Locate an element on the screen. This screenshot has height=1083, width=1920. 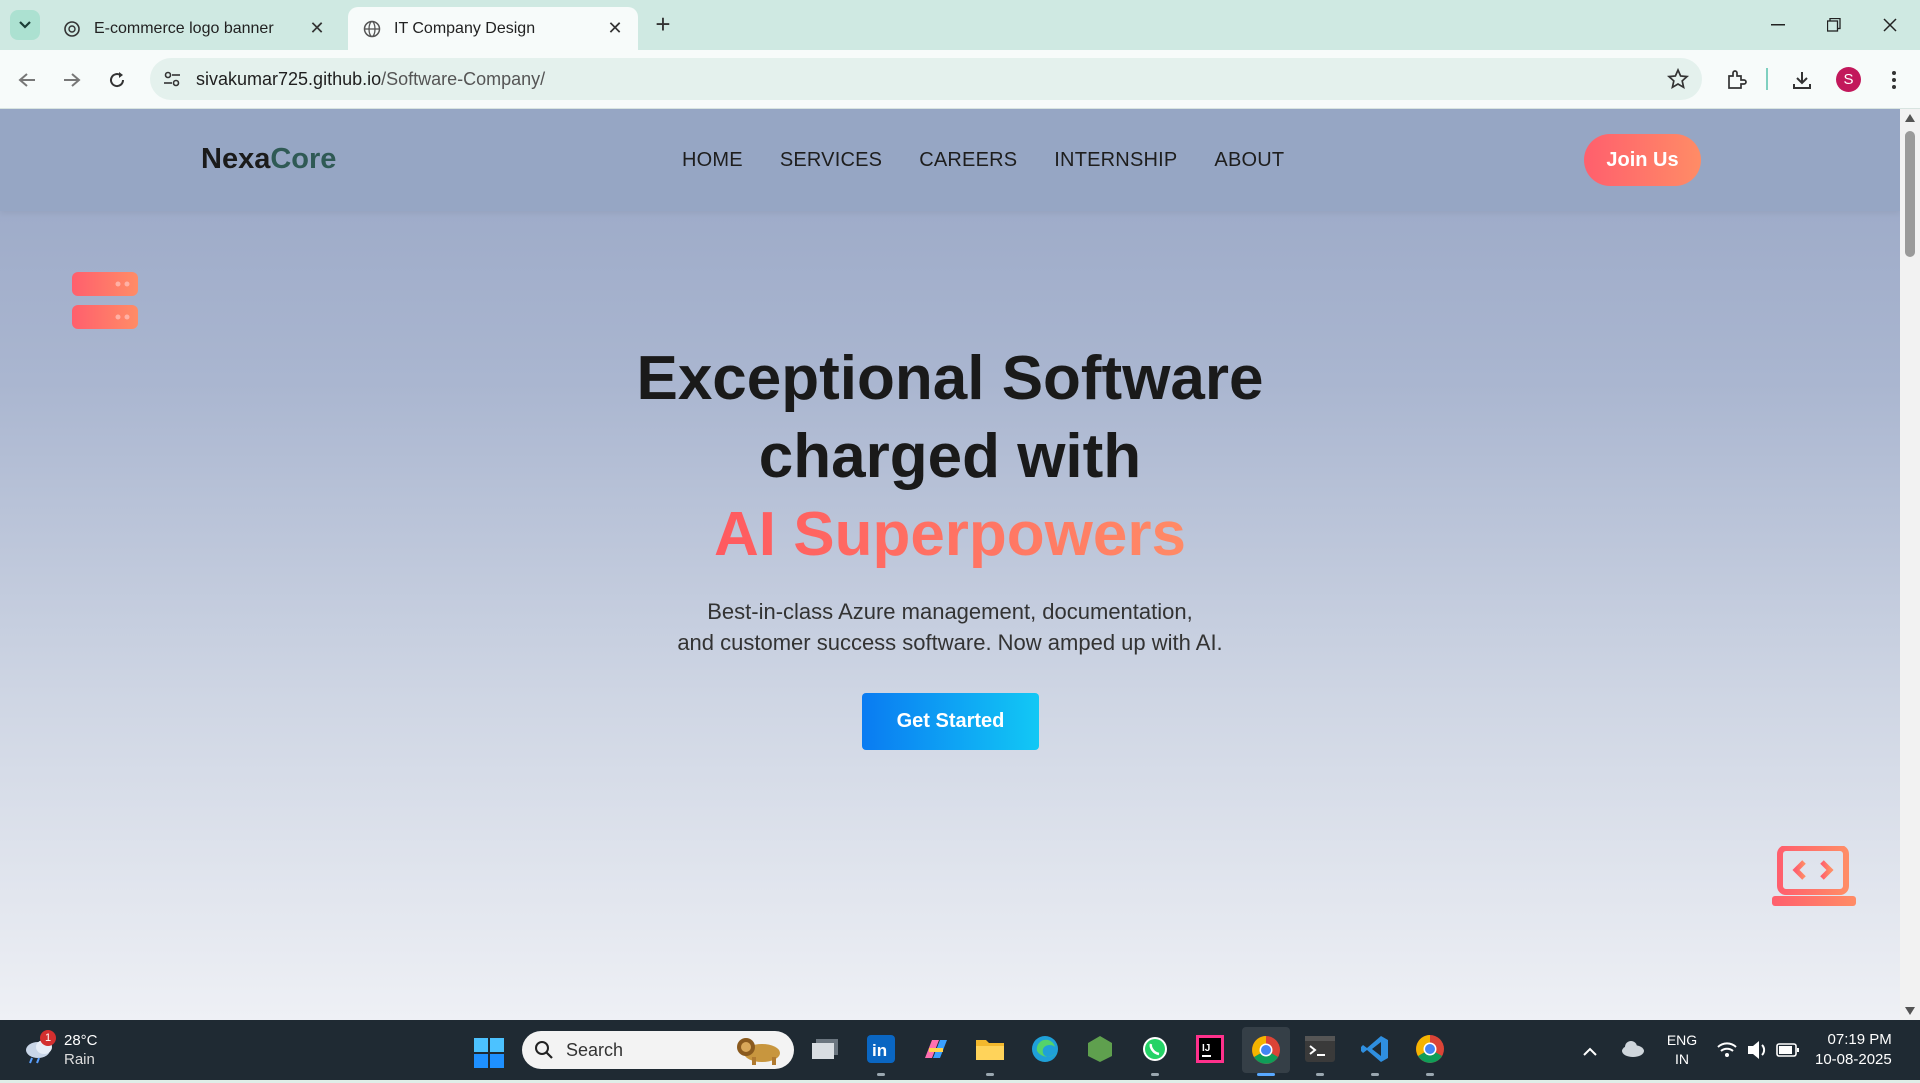
download-icon is located at coordinates (1802, 80).